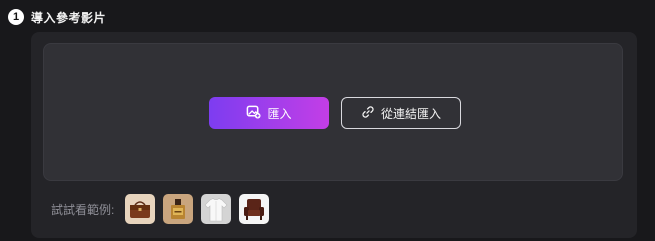 Image resolution: width=655 pixels, height=241 pixels. I want to click on import-from-link-button: 從連結匯入, so click(401, 113).